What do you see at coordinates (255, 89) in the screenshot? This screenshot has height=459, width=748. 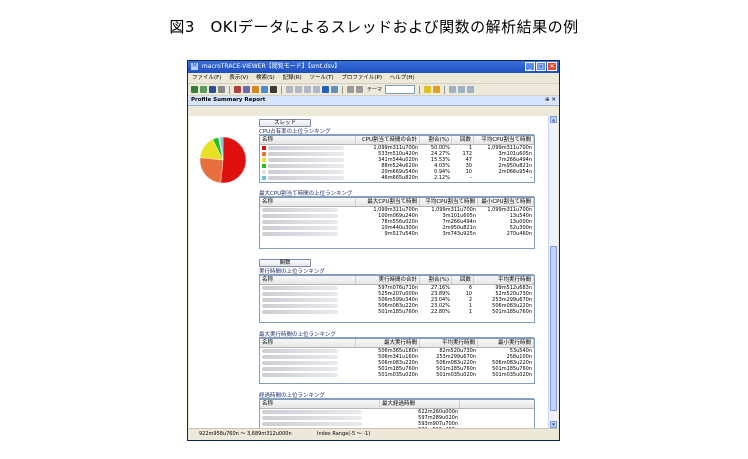 I see `paste-icon` at bounding box center [255, 89].